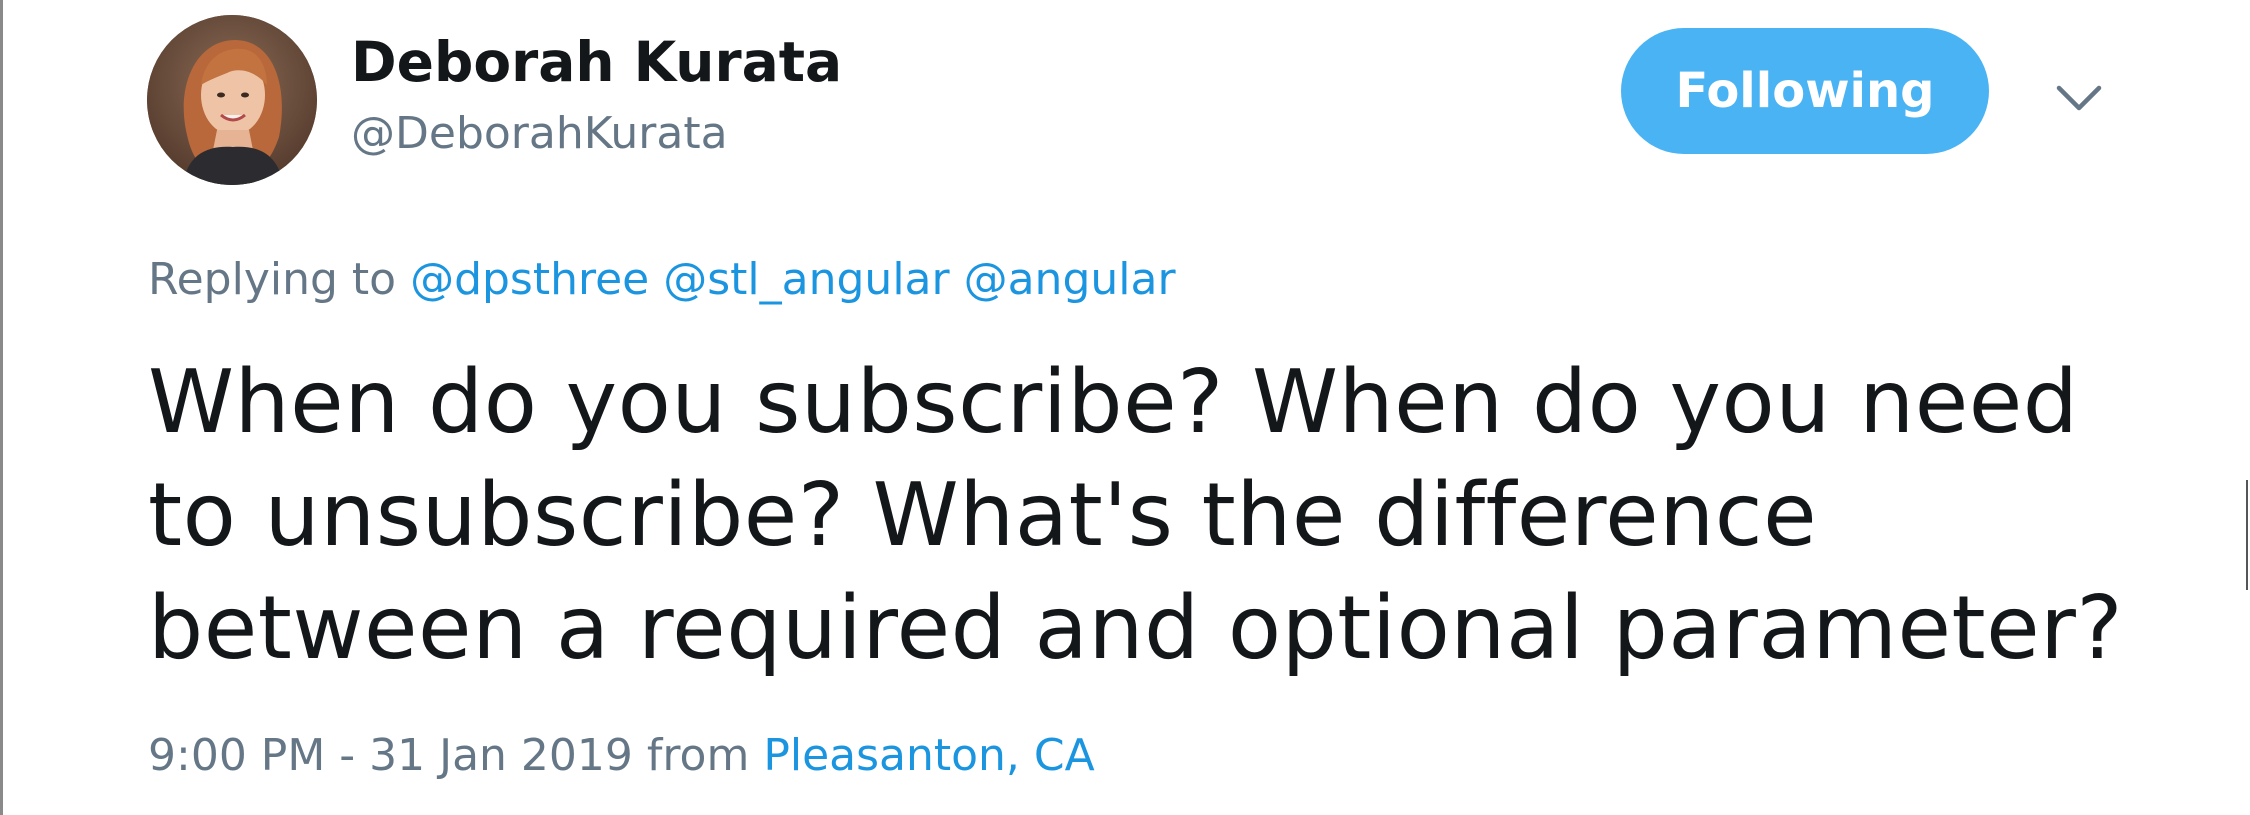 This screenshot has width=2250, height=815. I want to click on profile-photo-icon, so click(232, 100).